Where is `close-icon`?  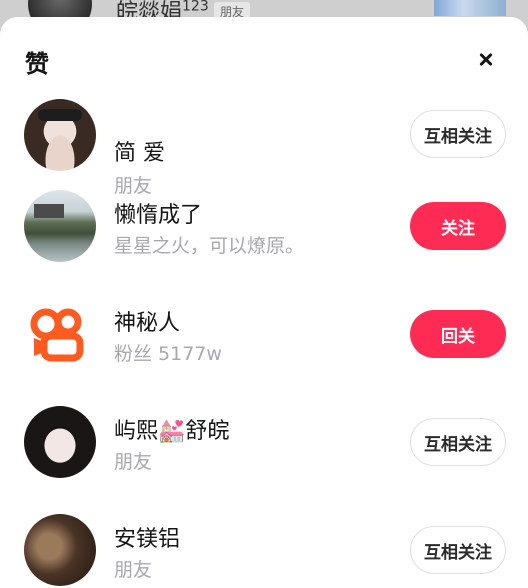 close-icon is located at coordinates (493, 60).